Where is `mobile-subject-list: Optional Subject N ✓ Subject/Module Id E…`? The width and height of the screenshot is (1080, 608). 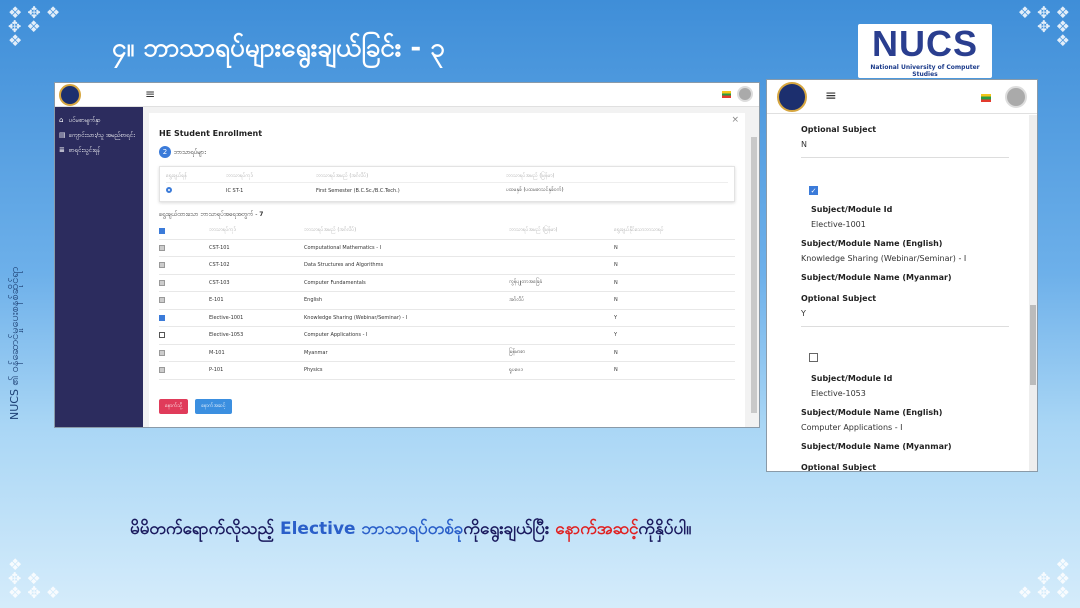
mobile-subject-list: Optional Subject N ✓ Subject/Module Id E… is located at coordinates (898, 293).